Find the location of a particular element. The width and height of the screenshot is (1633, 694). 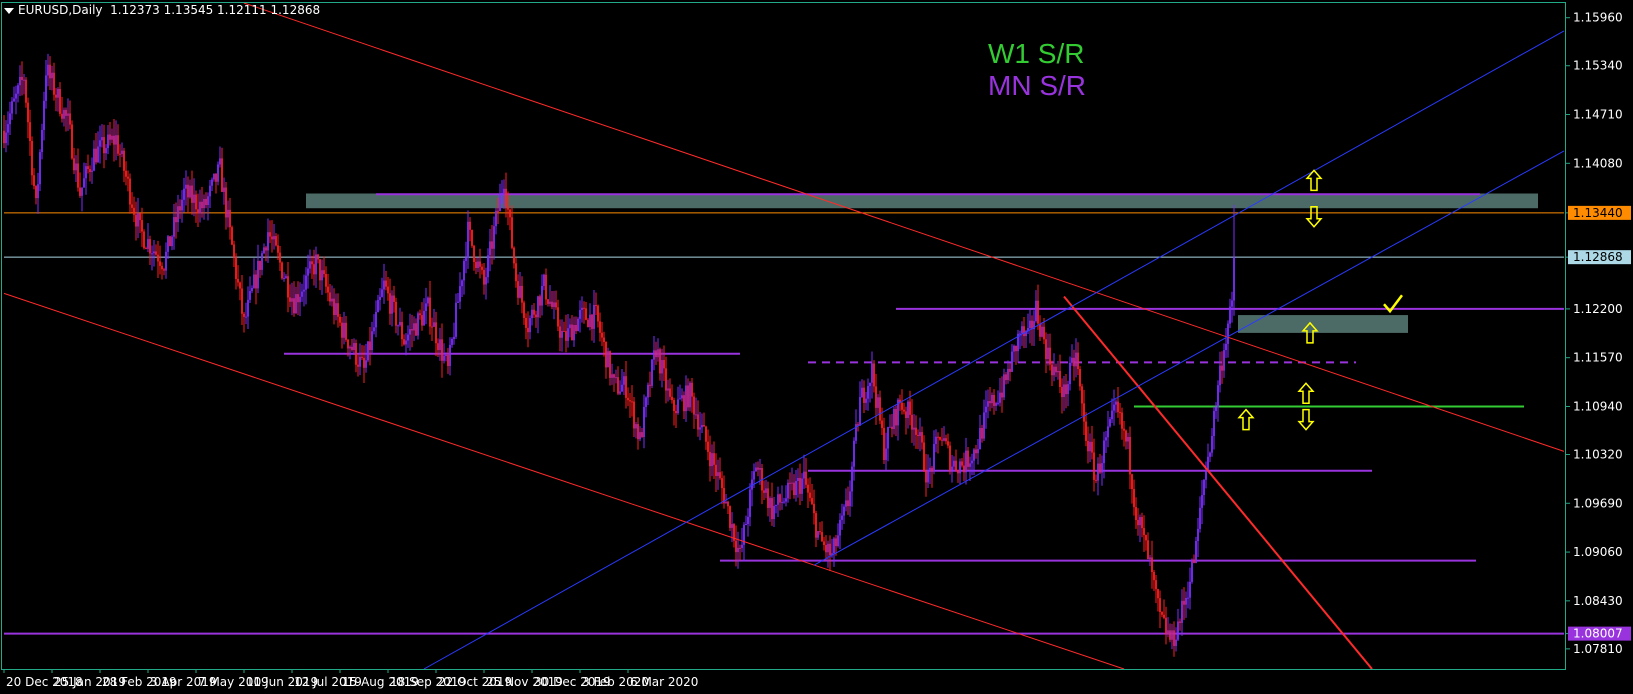

y-tick-label: 1.15340 is located at coordinates (1598, 66).